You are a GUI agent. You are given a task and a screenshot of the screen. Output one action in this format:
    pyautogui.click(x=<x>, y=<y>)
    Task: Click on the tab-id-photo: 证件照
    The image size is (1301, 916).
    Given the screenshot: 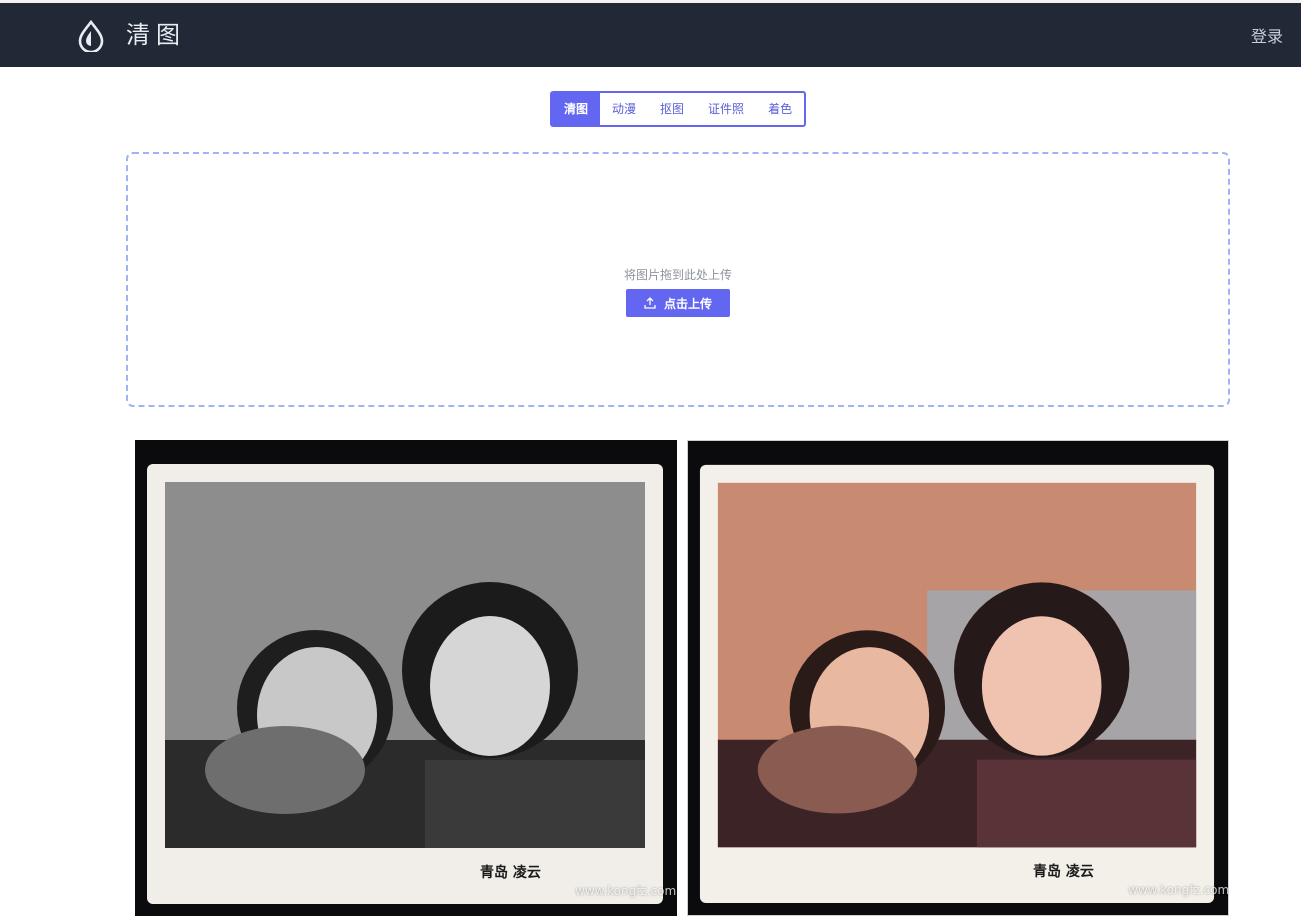 What is the action you would take?
    pyautogui.click(x=726, y=109)
    